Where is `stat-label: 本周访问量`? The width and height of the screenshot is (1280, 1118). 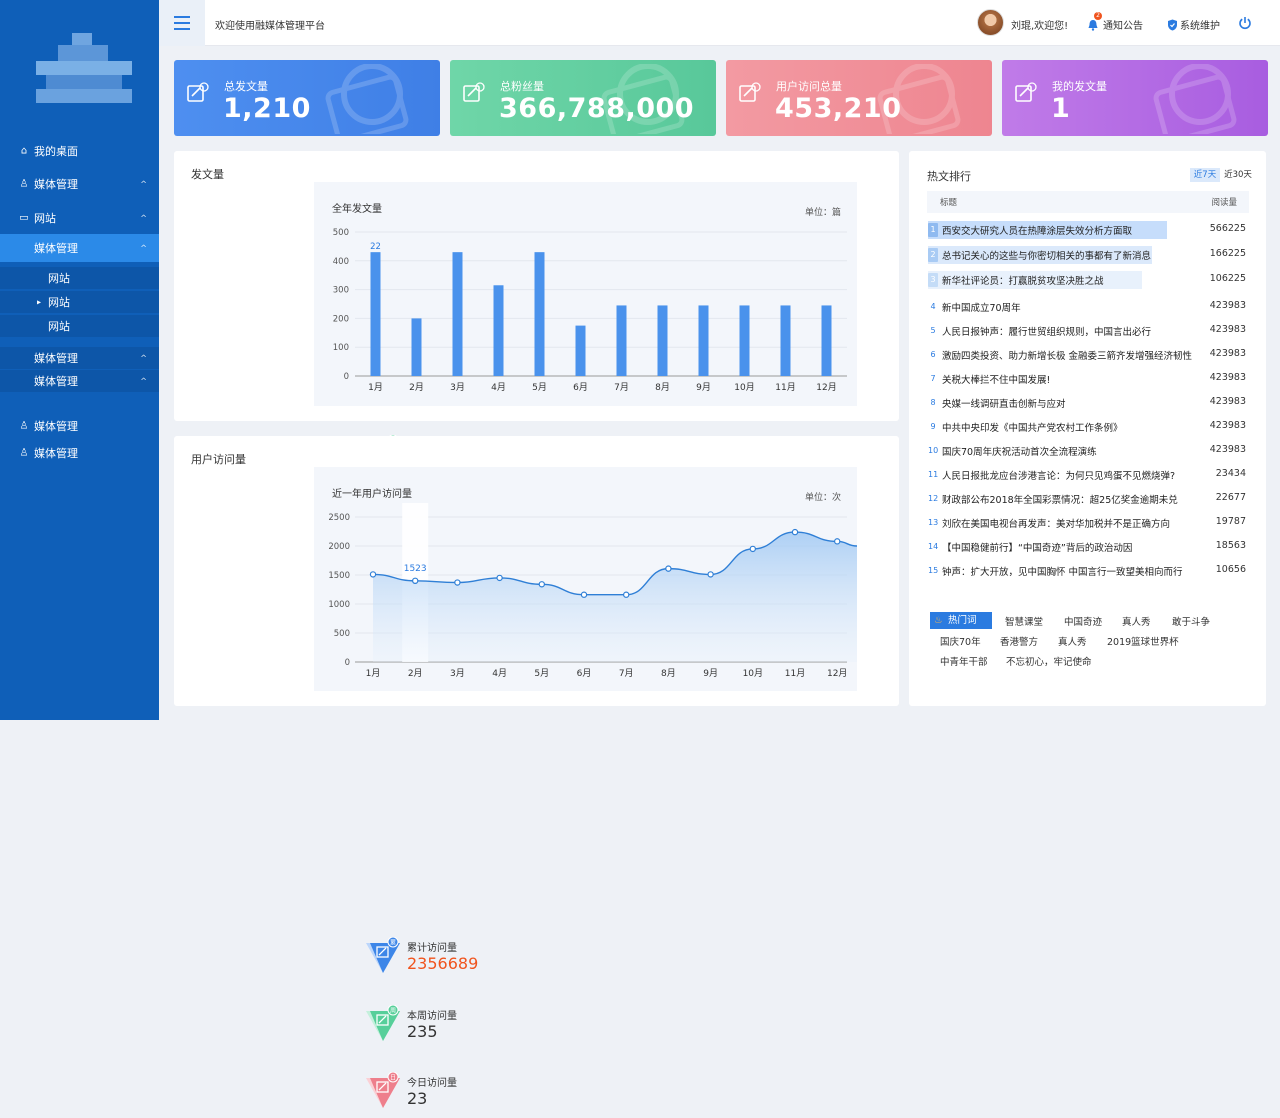
stat-label: 本周访问量 is located at coordinates (432, 1016).